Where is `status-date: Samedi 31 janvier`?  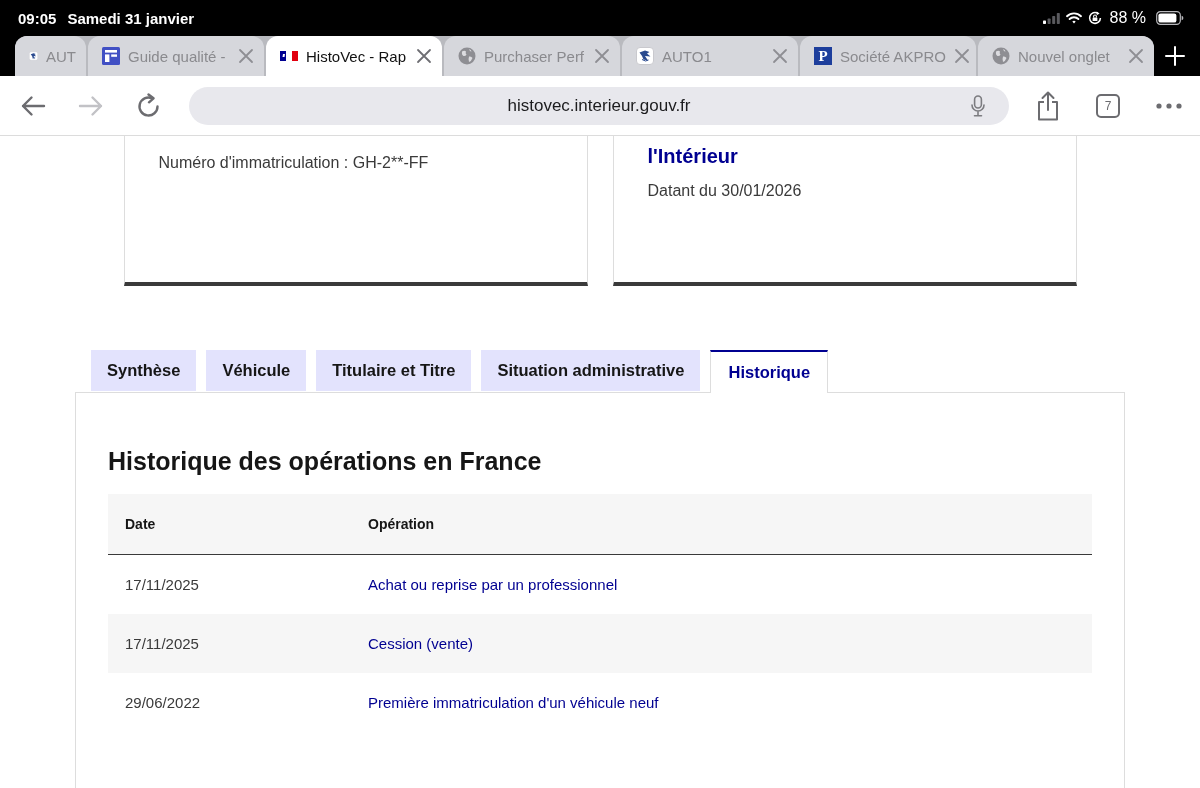 status-date: Samedi 31 janvier is located at coordinates (131, 18).